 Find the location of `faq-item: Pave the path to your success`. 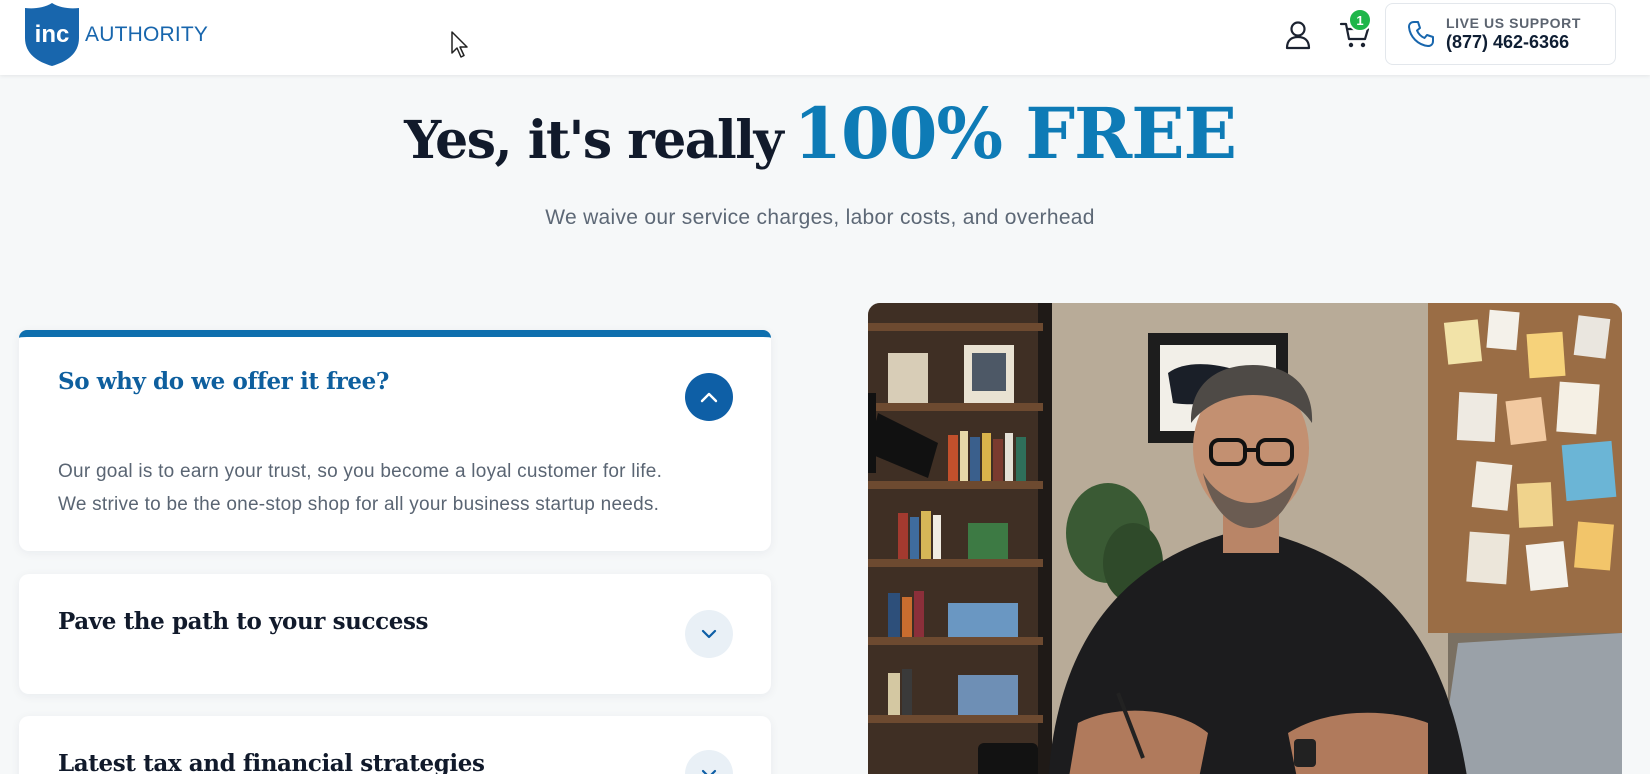

faq-item: Pave the path to your success is located at coordinates (395, 634).